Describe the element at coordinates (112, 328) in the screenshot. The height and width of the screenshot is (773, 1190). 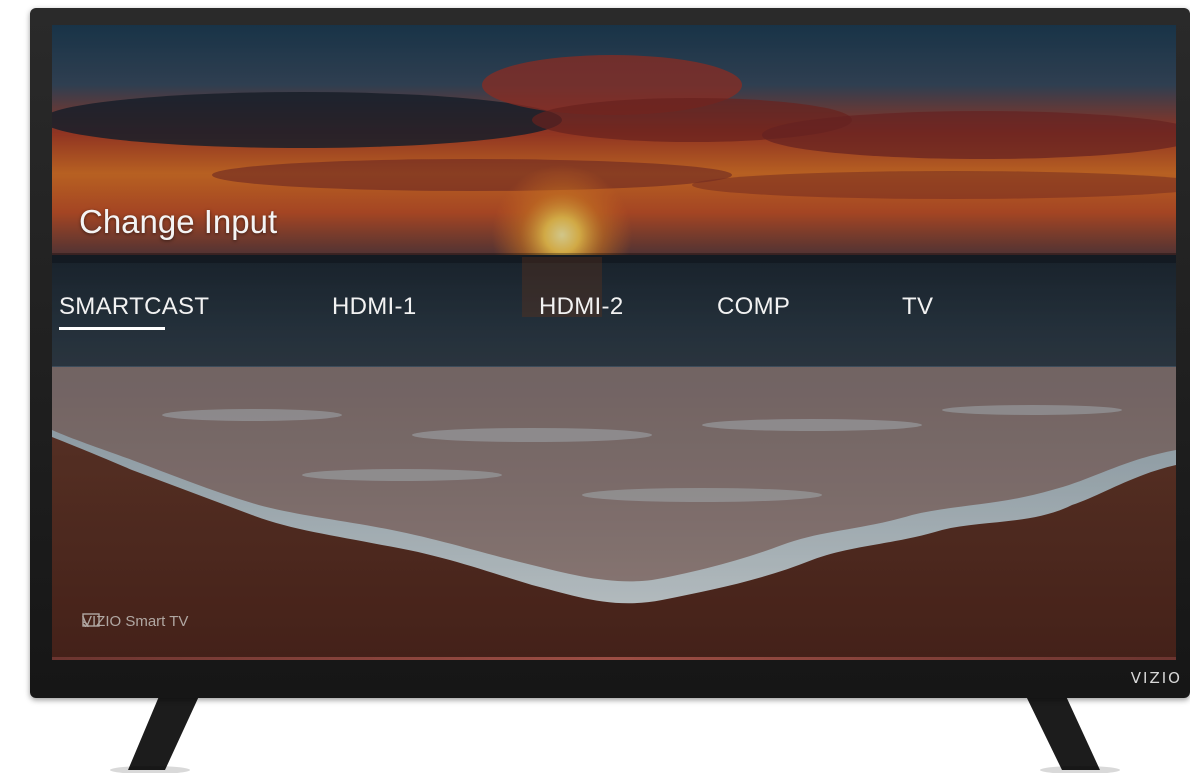
I see `tab-selected-indicator` at that location.